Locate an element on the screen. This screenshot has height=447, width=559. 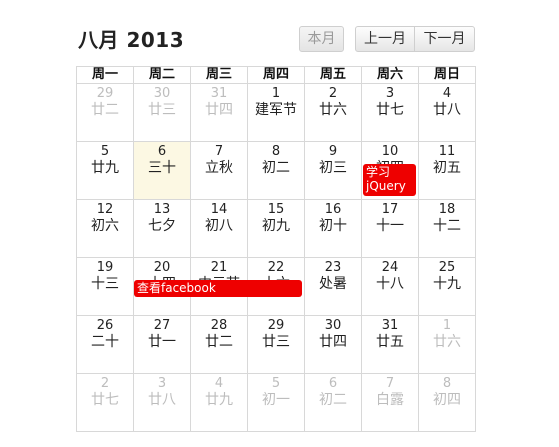
day-cell: 8 初二 is located at coordinates (276, 170).